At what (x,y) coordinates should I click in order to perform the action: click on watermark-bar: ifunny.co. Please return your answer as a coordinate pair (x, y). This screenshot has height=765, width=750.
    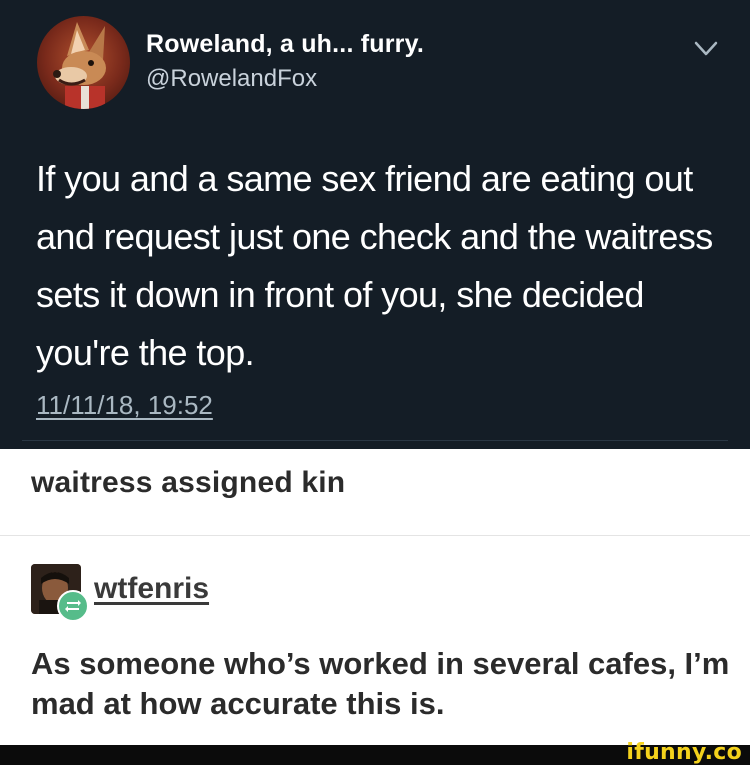
    Looking at the image, I should click on (375, 752).